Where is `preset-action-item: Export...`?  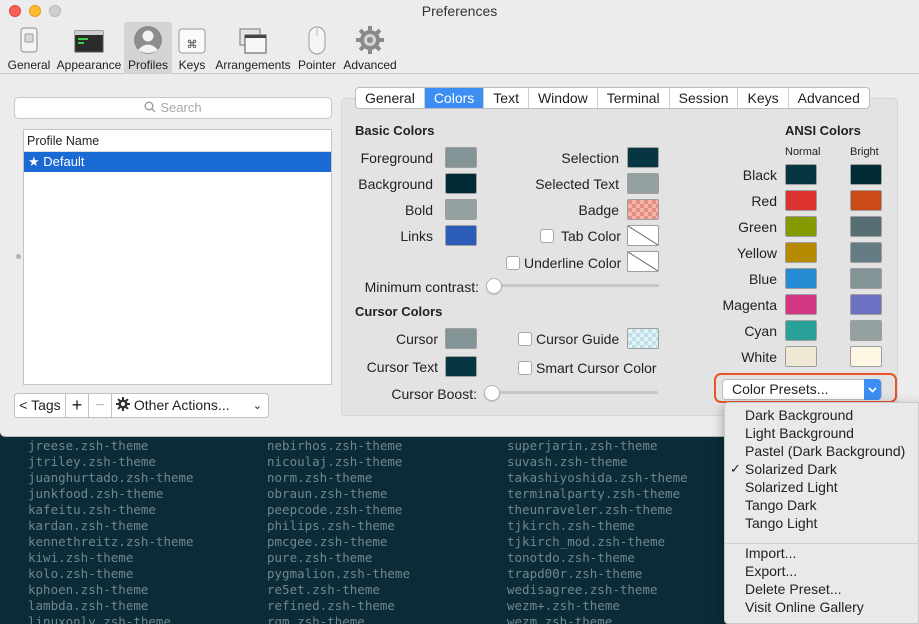 preset-action-item: Export... is located at coordinates (822, 571).